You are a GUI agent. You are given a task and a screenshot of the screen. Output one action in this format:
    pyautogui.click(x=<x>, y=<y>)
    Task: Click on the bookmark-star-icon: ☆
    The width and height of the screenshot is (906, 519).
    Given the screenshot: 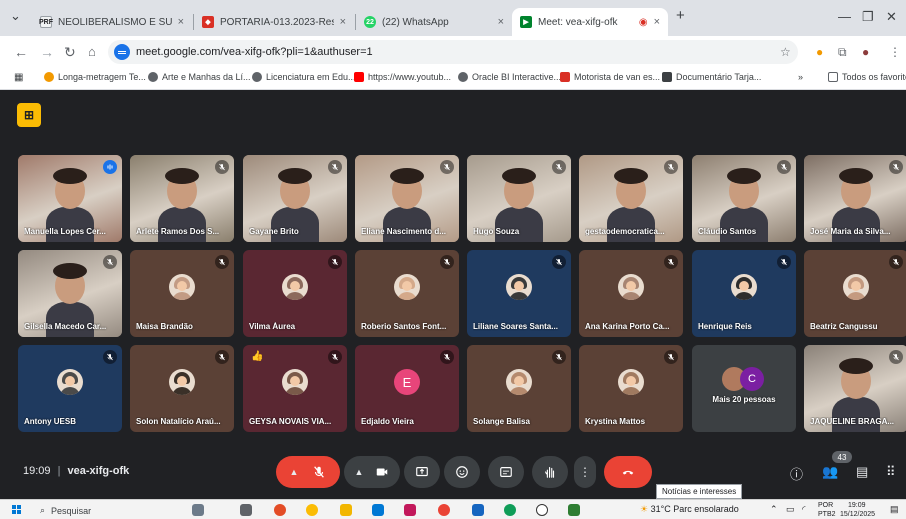 What is the action you would take?
    pyautogui.click(x=785, y=52)
    